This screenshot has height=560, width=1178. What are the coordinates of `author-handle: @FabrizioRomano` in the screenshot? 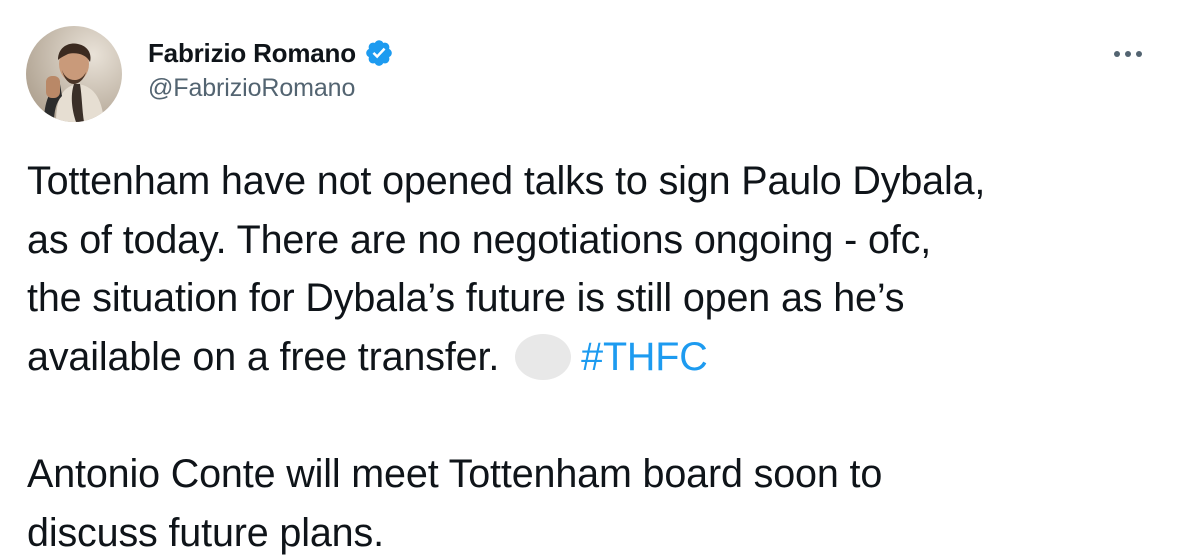 It's located at (271, 88).